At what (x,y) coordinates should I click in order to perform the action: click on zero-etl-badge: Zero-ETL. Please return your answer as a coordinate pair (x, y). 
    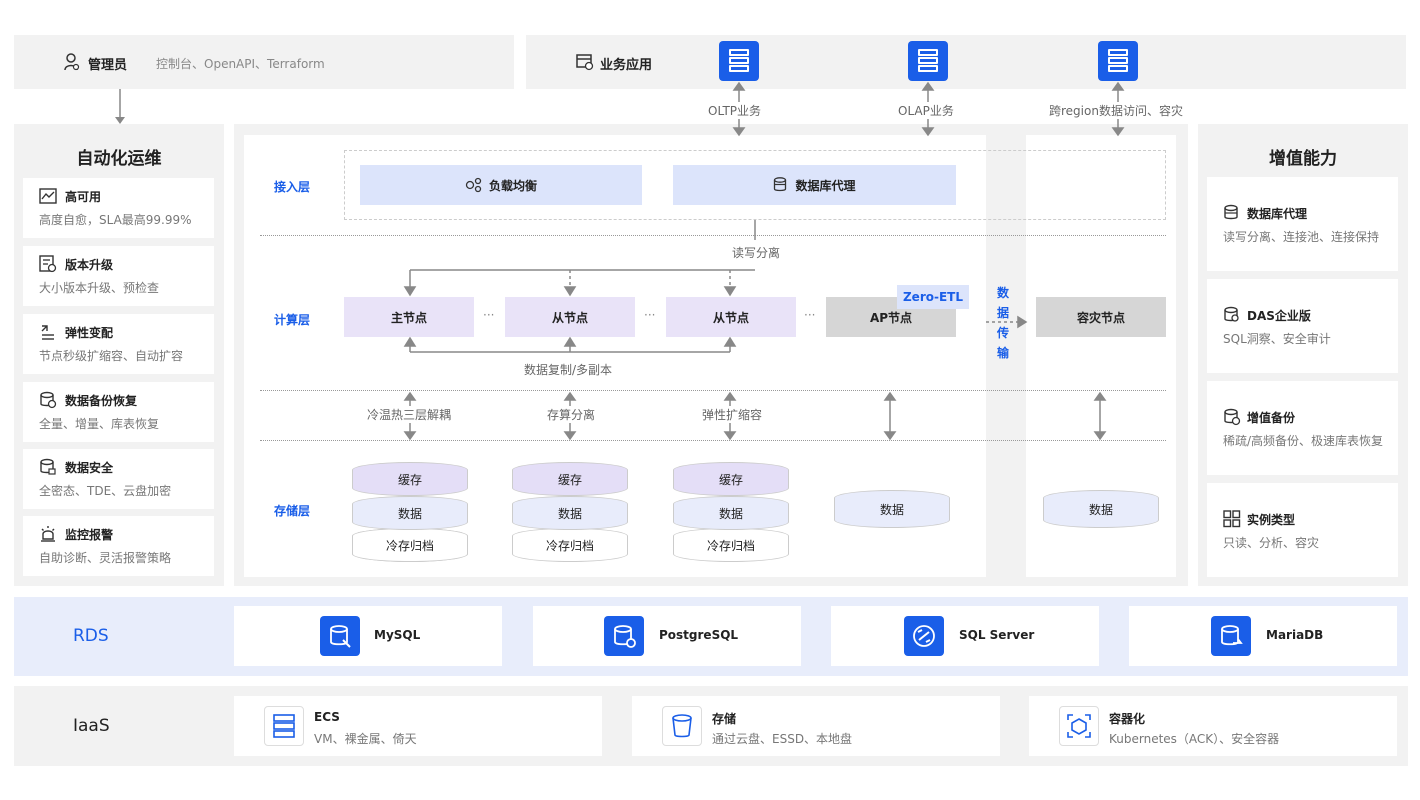
    Looking at the image, I should click on (933, 297).